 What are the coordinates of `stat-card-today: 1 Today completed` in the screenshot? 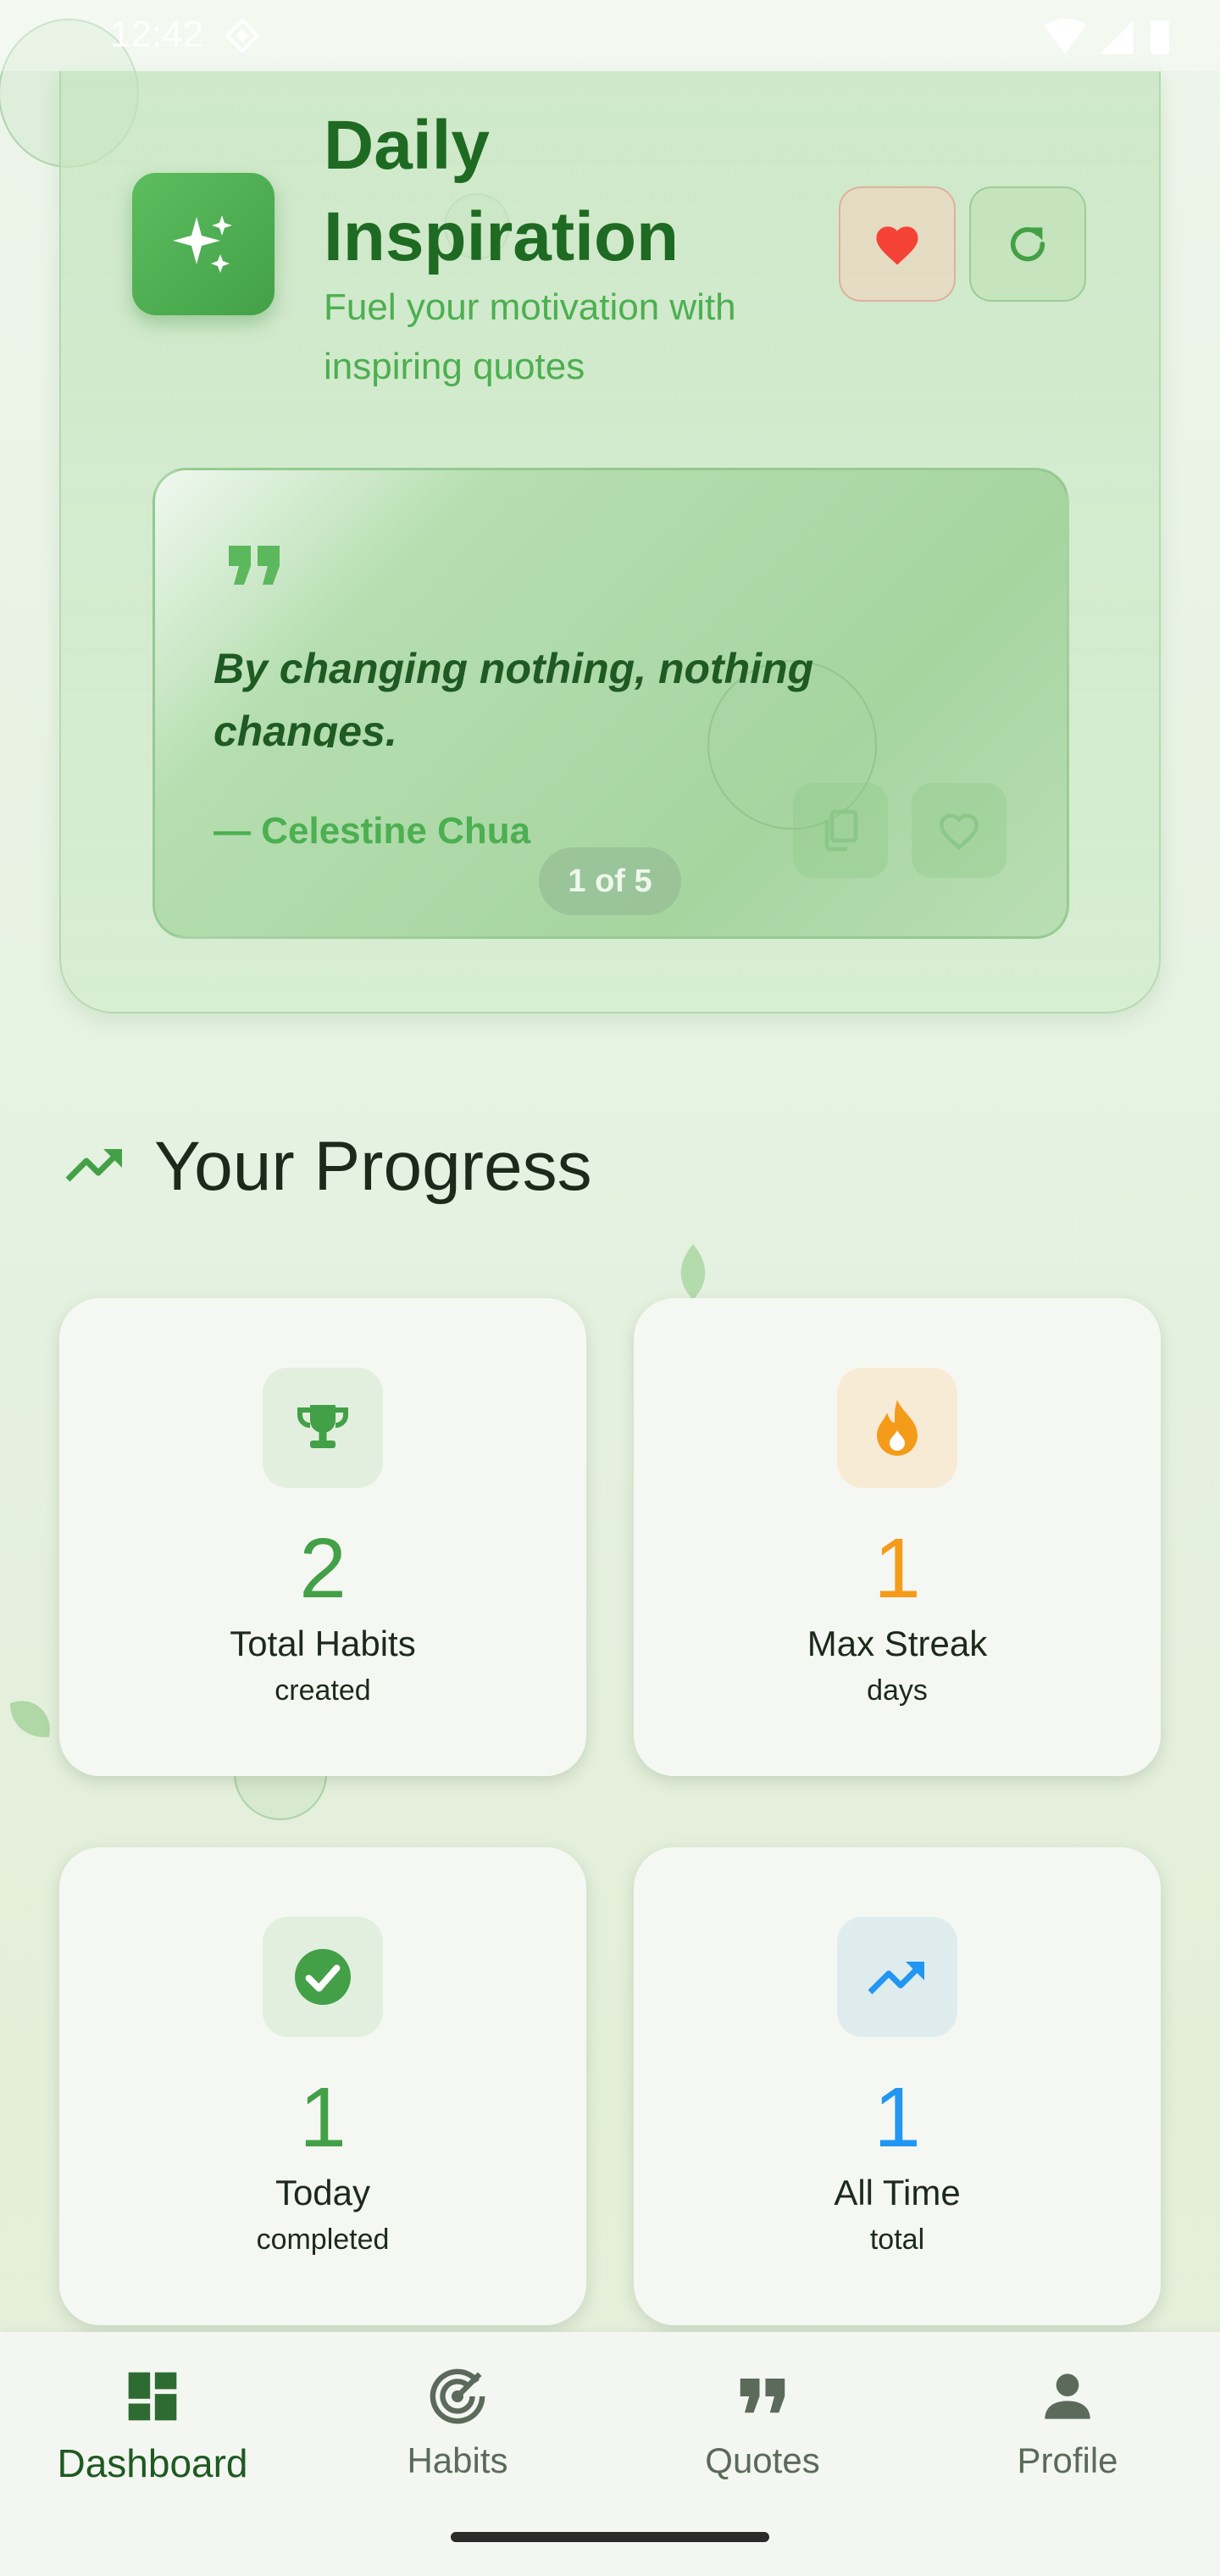 It's located at (322, 2086).